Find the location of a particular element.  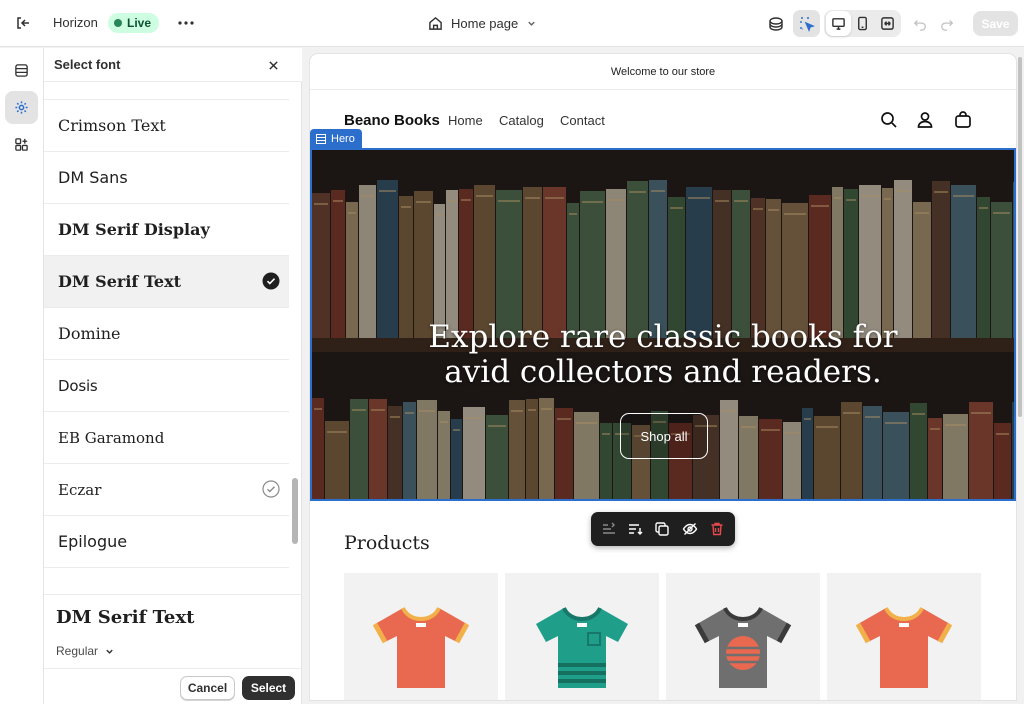

live-status-badge: Live is located at coordinates (134, 23).